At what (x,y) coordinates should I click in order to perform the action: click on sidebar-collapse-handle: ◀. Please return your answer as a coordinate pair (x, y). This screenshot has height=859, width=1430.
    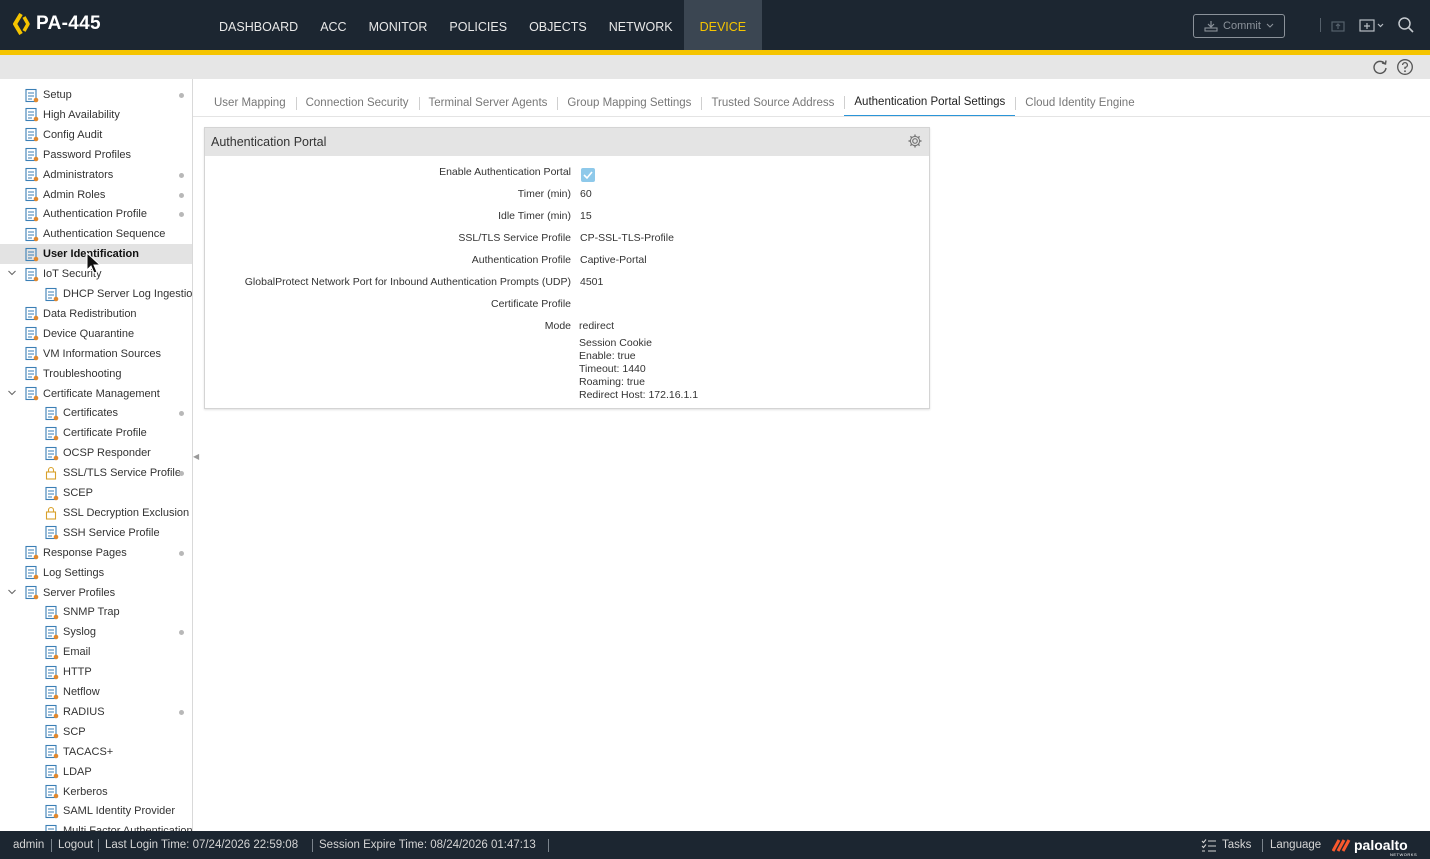
    Looking at the image, I should click on (196, 458).